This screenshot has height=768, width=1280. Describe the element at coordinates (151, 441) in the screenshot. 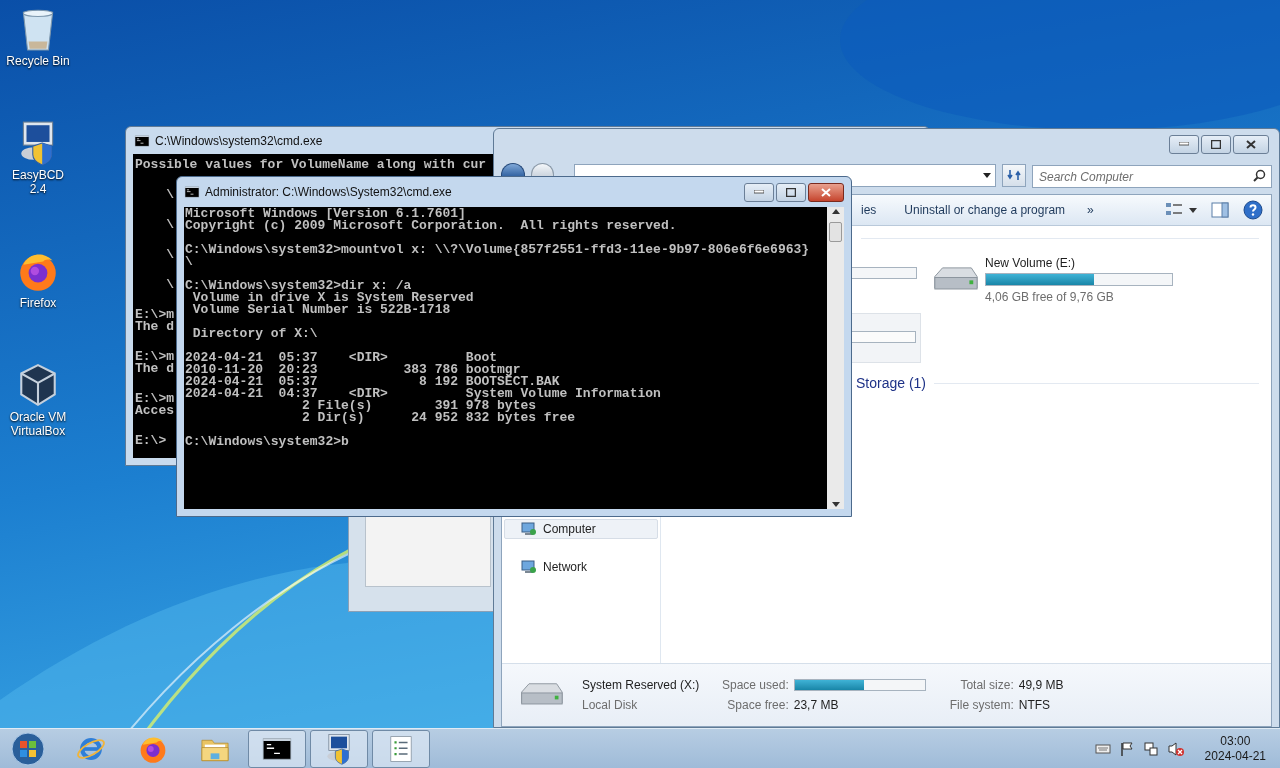

I see `console-line: E:\>` at that location.